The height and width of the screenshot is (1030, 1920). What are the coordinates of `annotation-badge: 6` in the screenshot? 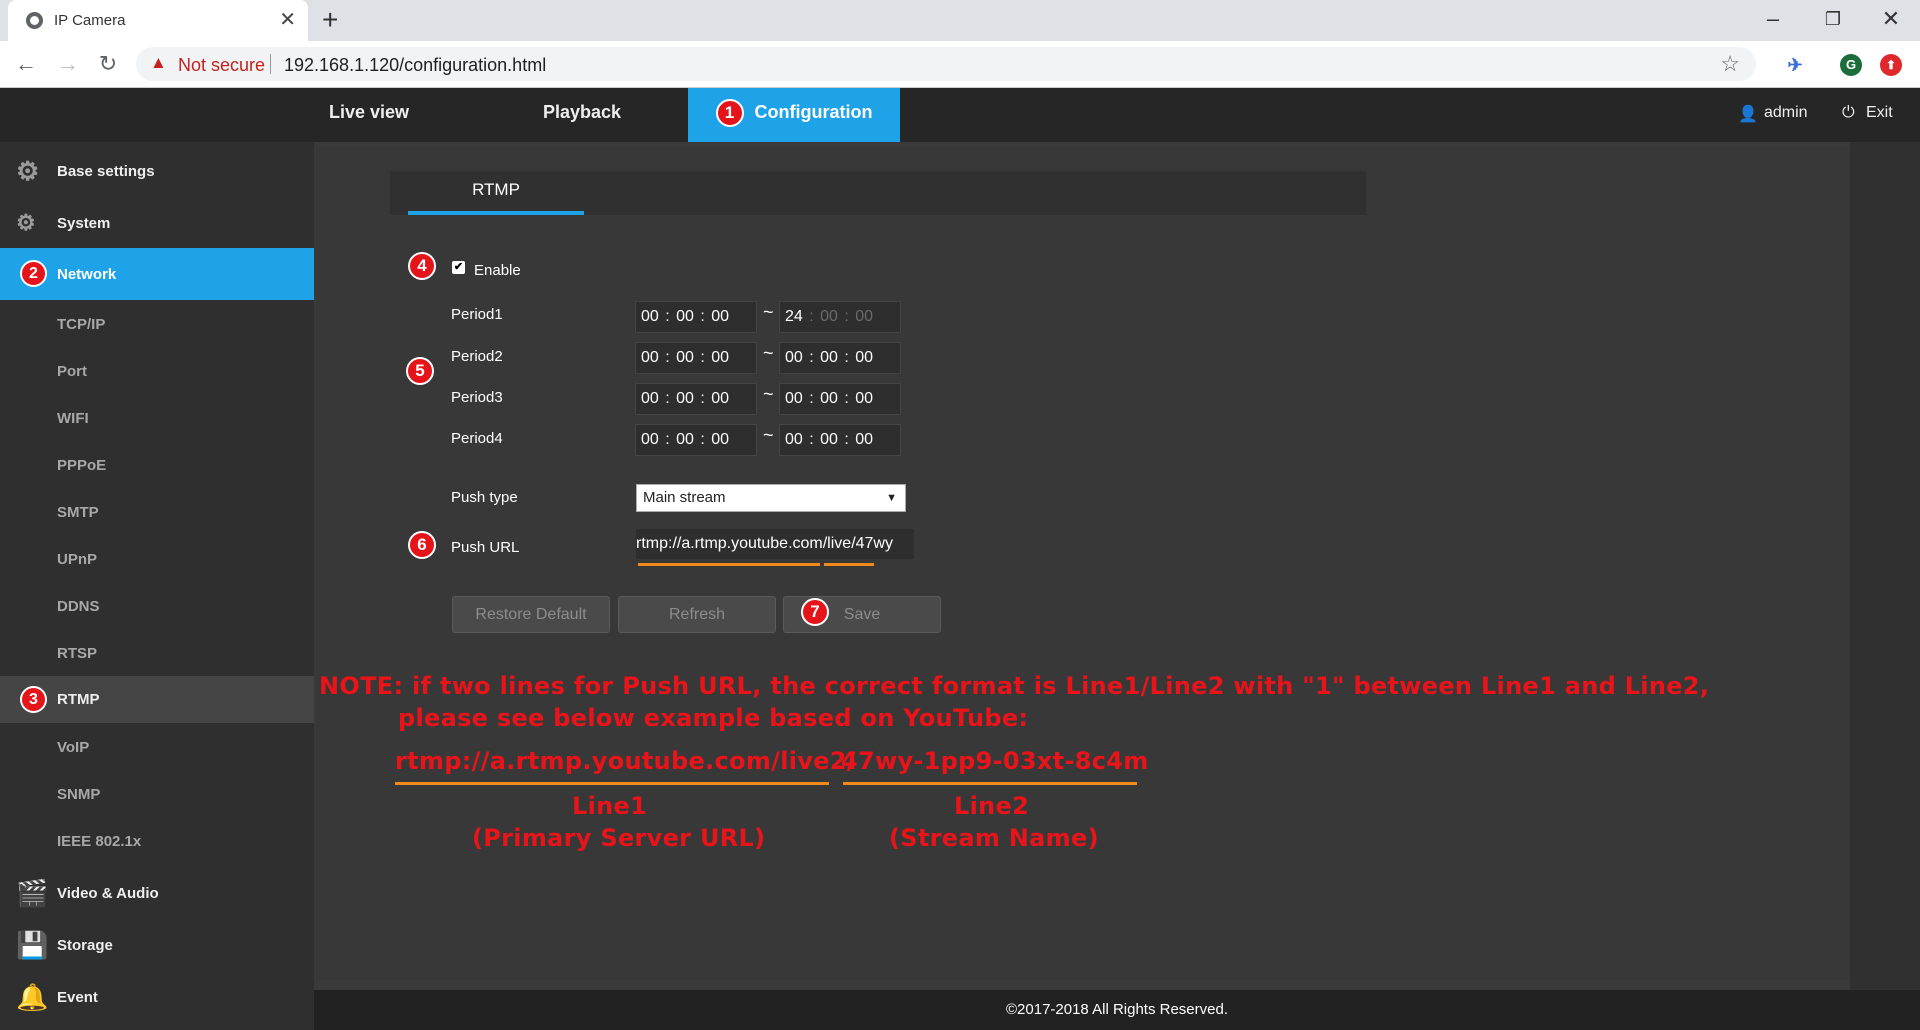 It's located at (422, 545).